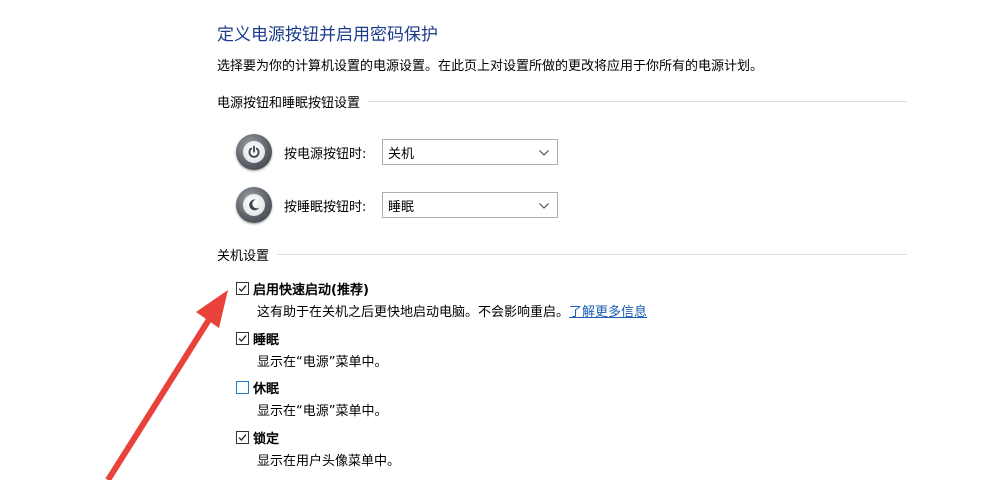 This screenshot has height=480, width=983. What do you see at coordinates (608, 312) in the screenshot?
I see `learn-more-link: 了解更多信息` at bounding box center [608, 312].